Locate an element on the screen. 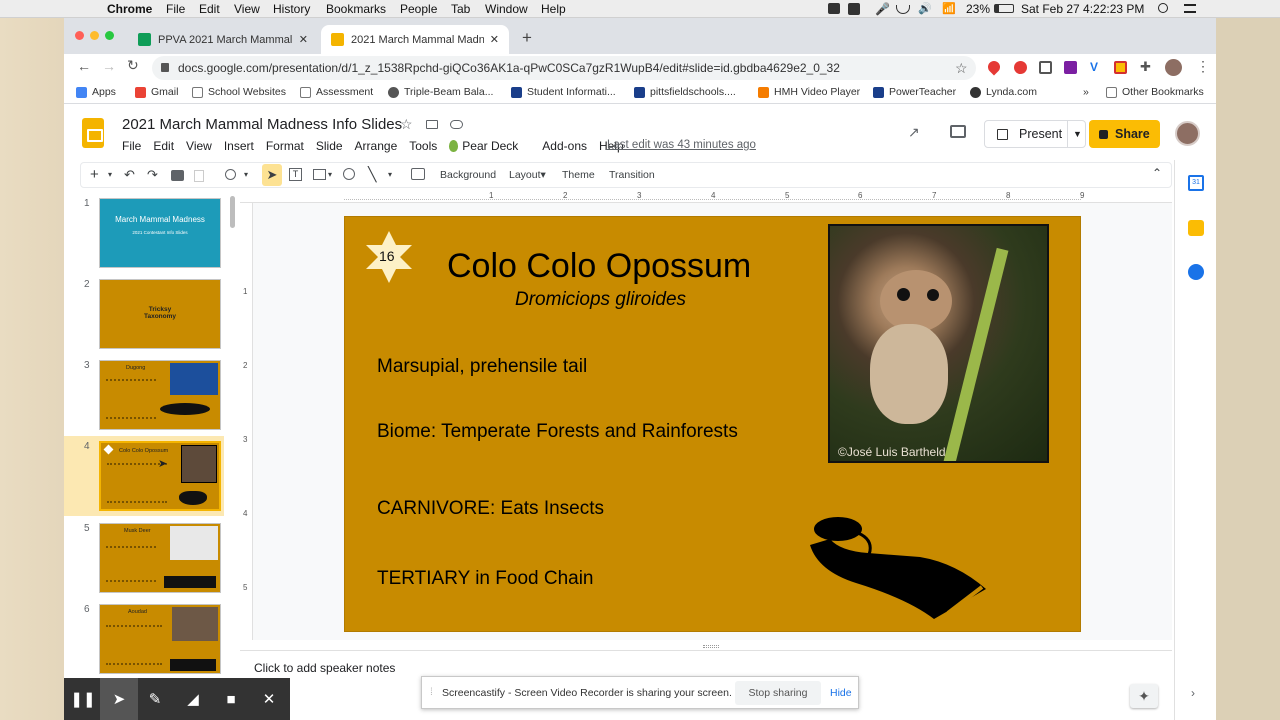 Image resolution: width=1280 pixels, height=720 pixels. image-dropdown-icon: ▾ is located at coordinates (330, 174).